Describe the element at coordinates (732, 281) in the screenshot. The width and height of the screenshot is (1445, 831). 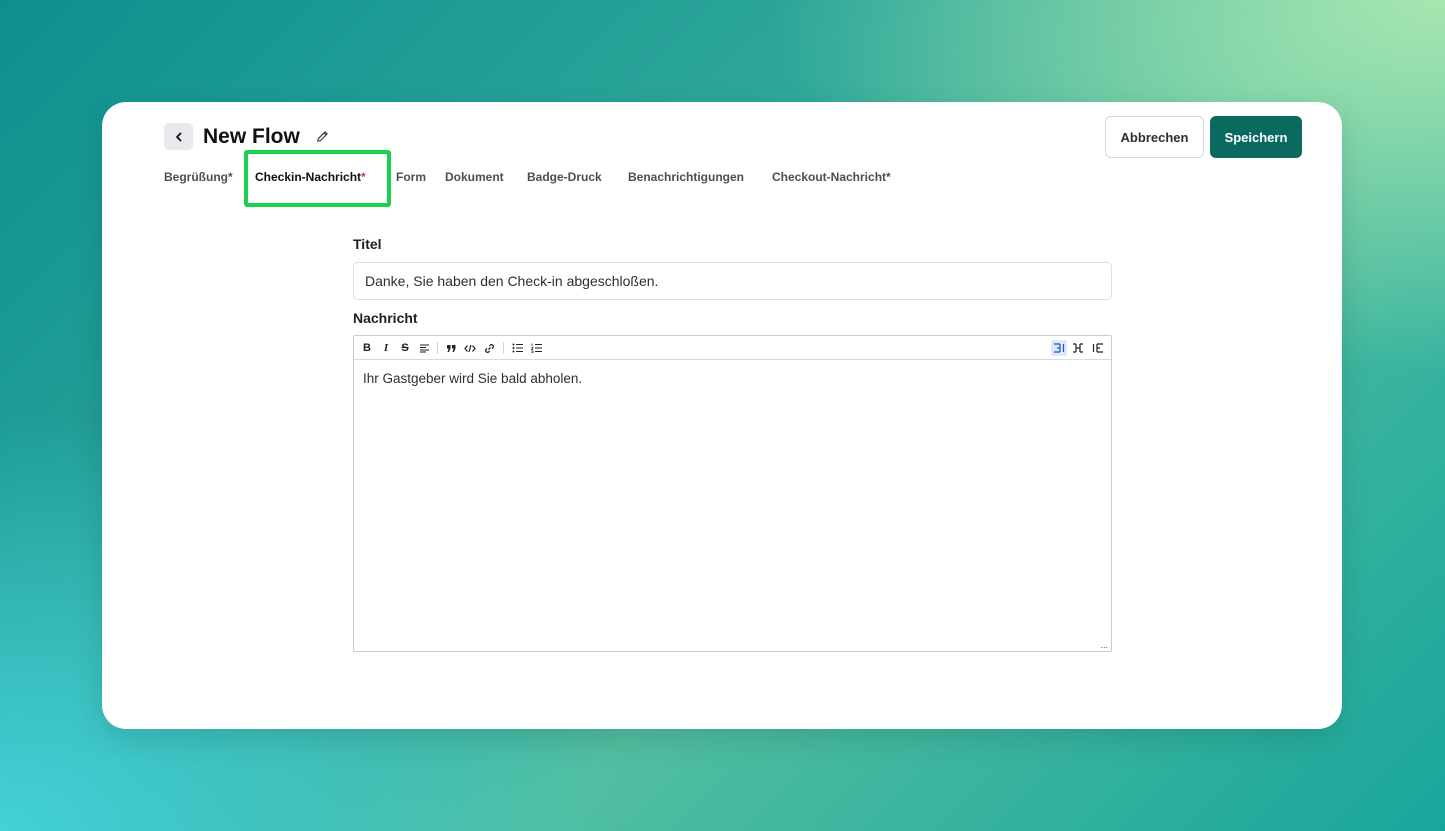
I see `title-input` at that location.